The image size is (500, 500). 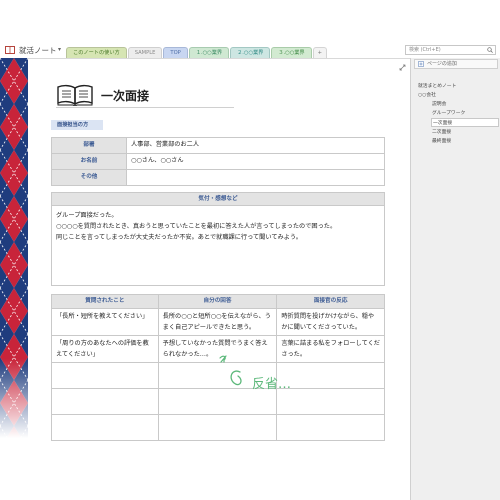 I want to click on qa-cell: 長所の○○と短所○○を伝えながら、うまく自己アピールできたと思う。, so click(x=217, y=322).